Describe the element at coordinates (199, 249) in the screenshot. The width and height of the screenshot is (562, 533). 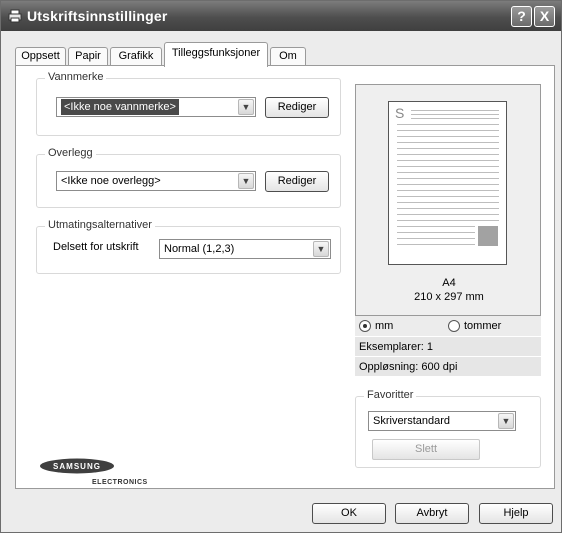
I see `print-subset-value: Normal (1,2,3)` at that location.